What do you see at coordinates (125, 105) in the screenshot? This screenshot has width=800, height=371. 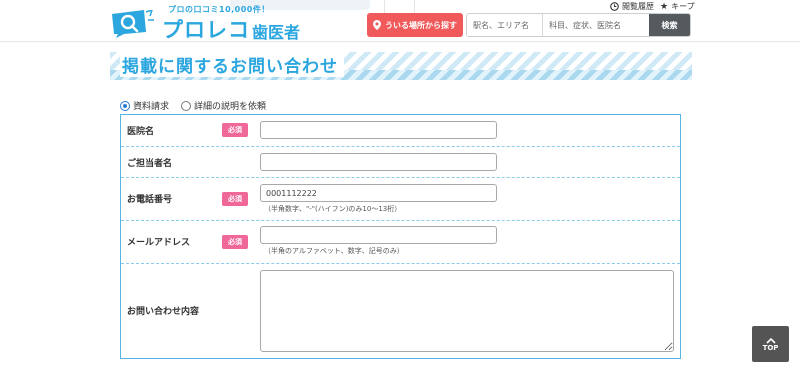 I see `radio-button-selected` at bounding box center [125, 105].